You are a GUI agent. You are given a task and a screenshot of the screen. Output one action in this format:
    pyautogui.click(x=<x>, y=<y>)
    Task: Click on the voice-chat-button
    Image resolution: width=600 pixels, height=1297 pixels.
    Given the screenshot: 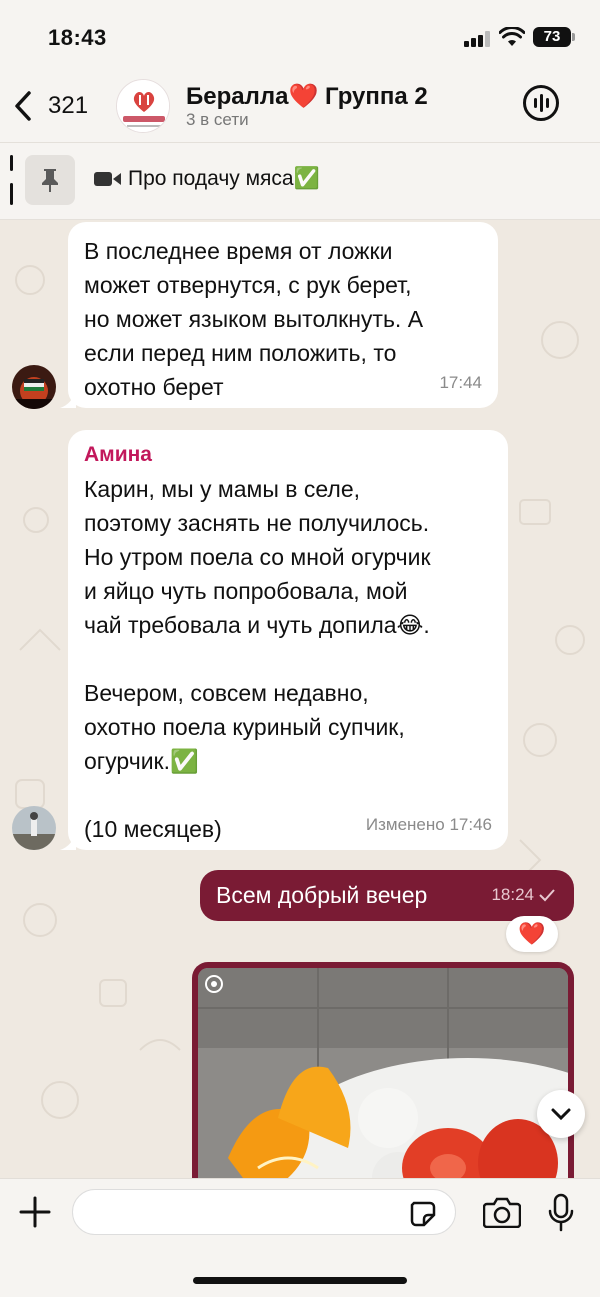 What is the action you would take?
    pyautogui.click(x=541, y=103)
    